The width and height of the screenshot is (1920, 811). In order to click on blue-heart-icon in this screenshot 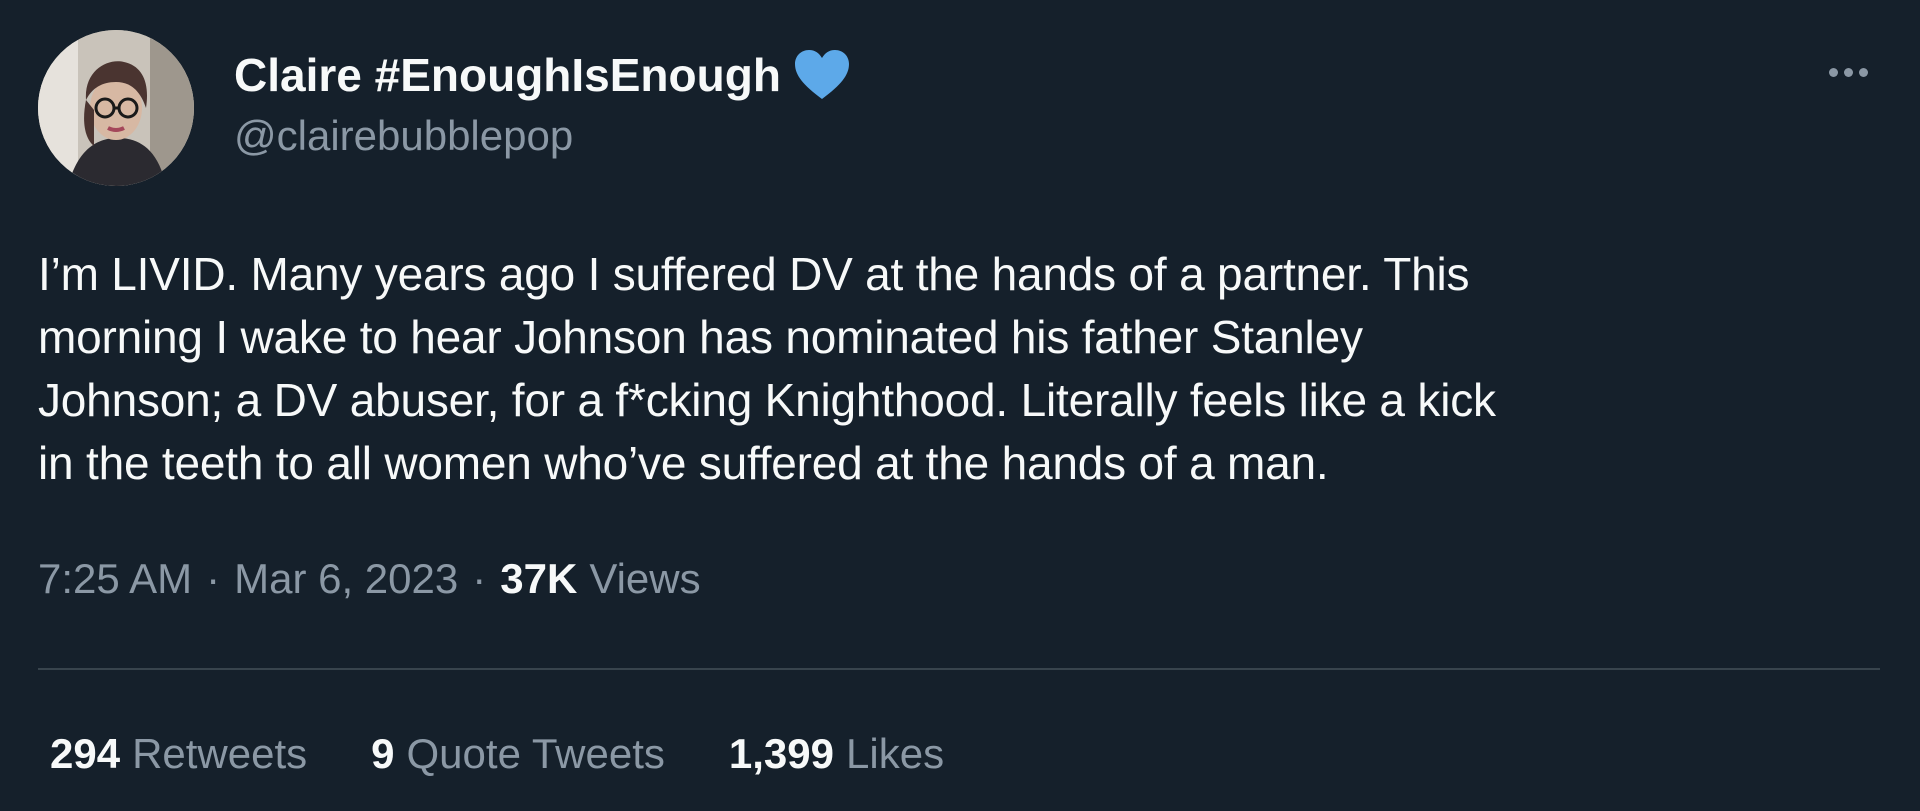, I will do `click(822, 75)`.